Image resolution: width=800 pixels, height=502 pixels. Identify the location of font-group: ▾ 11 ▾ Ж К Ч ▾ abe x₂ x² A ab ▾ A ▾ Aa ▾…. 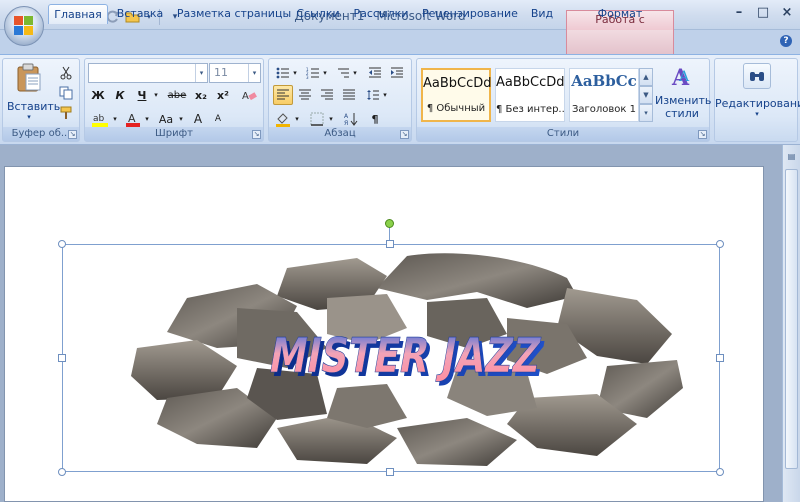
(174, 100).